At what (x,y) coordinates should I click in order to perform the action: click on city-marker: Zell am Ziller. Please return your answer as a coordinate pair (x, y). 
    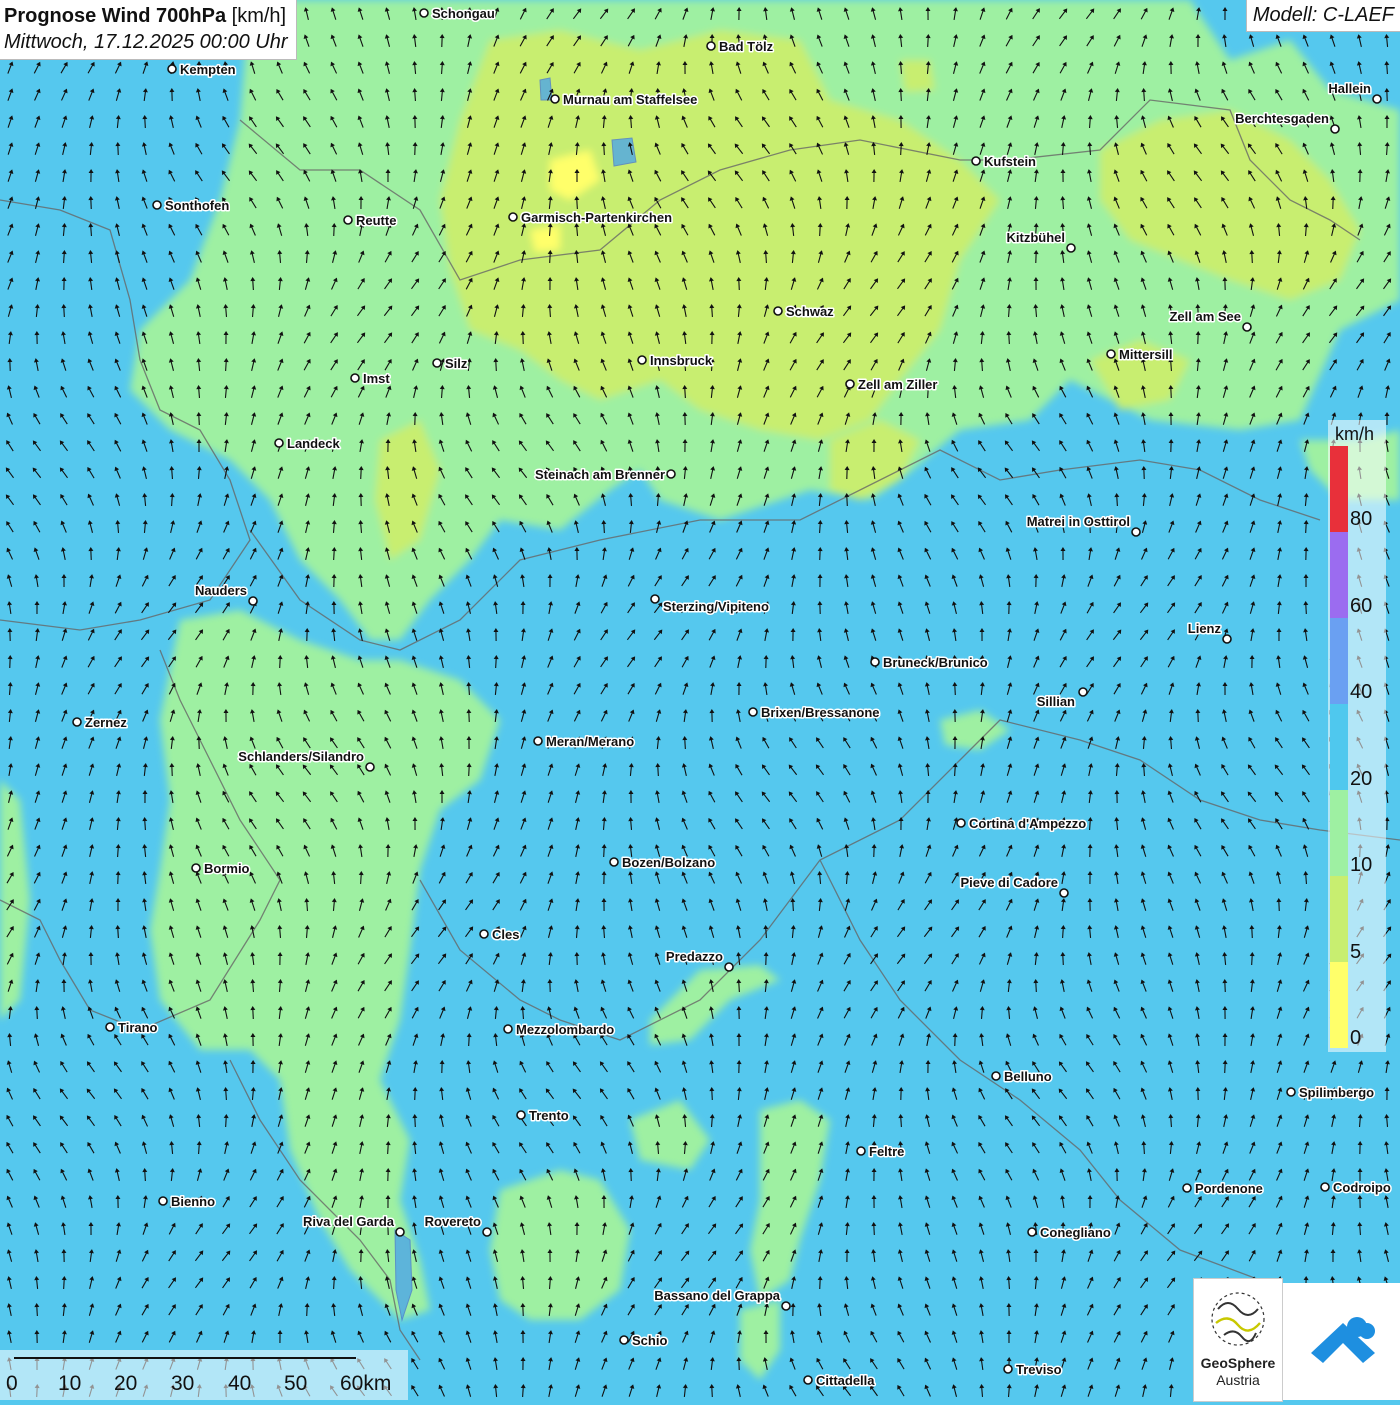
    Looking at the image, I should click on (891, 384).